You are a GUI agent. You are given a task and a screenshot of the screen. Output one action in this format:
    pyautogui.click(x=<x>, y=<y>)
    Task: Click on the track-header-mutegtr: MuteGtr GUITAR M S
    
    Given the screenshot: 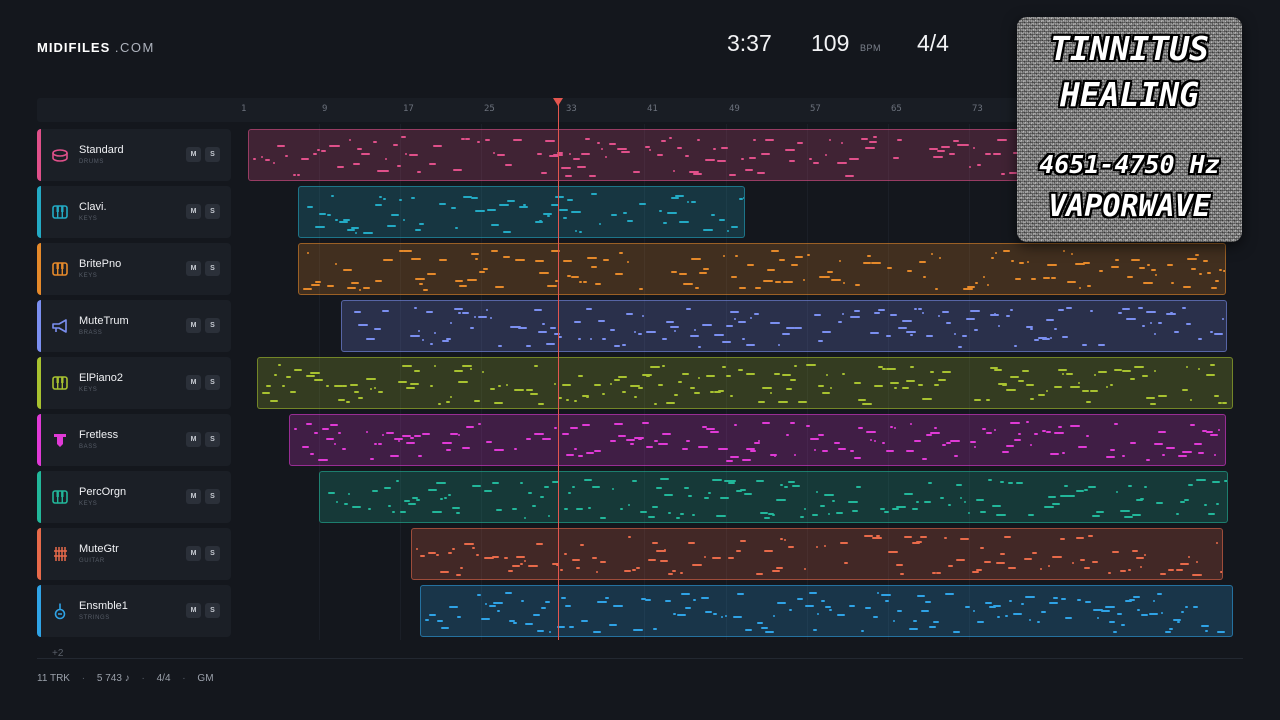 What is the action you would take?
    pyautogui.click(x=134, y=554)
    